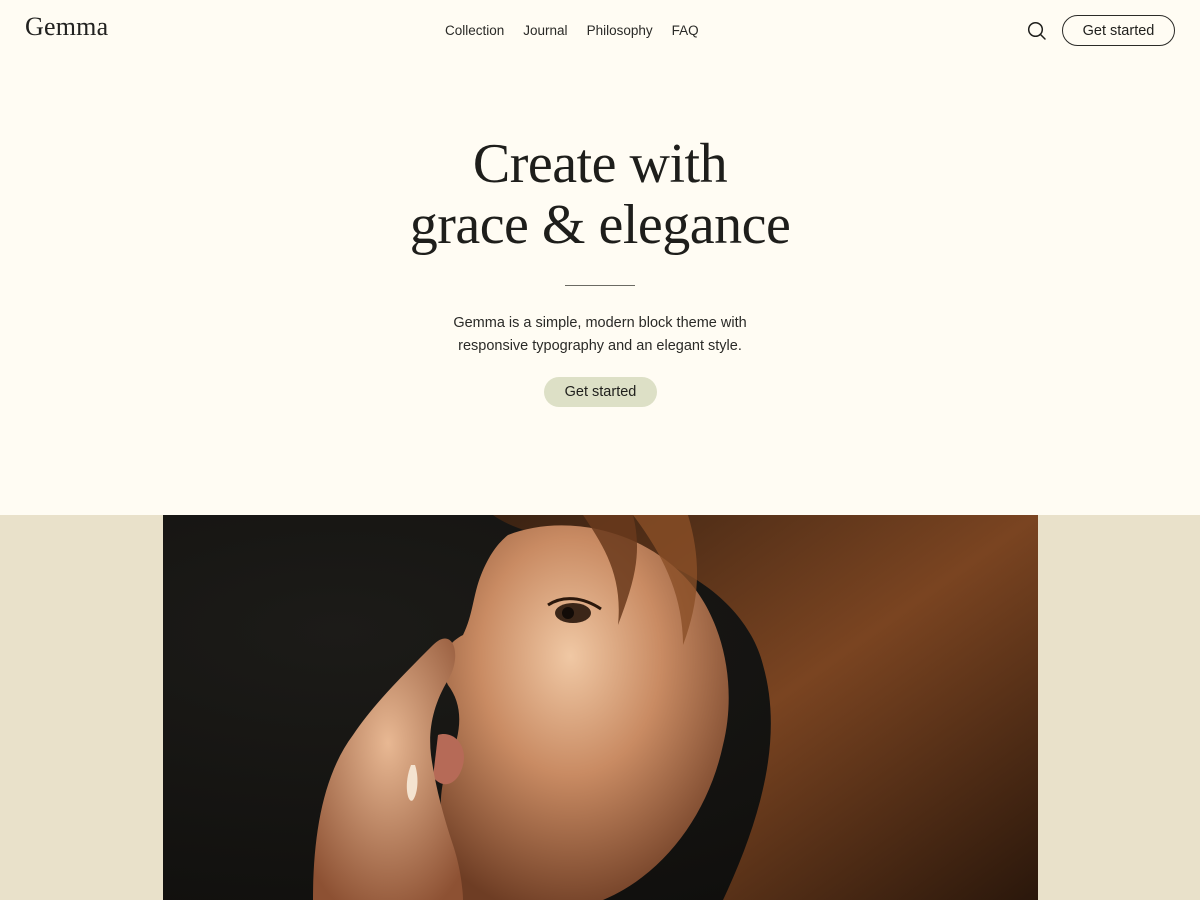 The width and height of the screenshot is (1200, 900). What do you see at coordinates (600, 164) in the screenshot?
I see `hero-title-line-1: Create with` at bounding box center [600, 164].